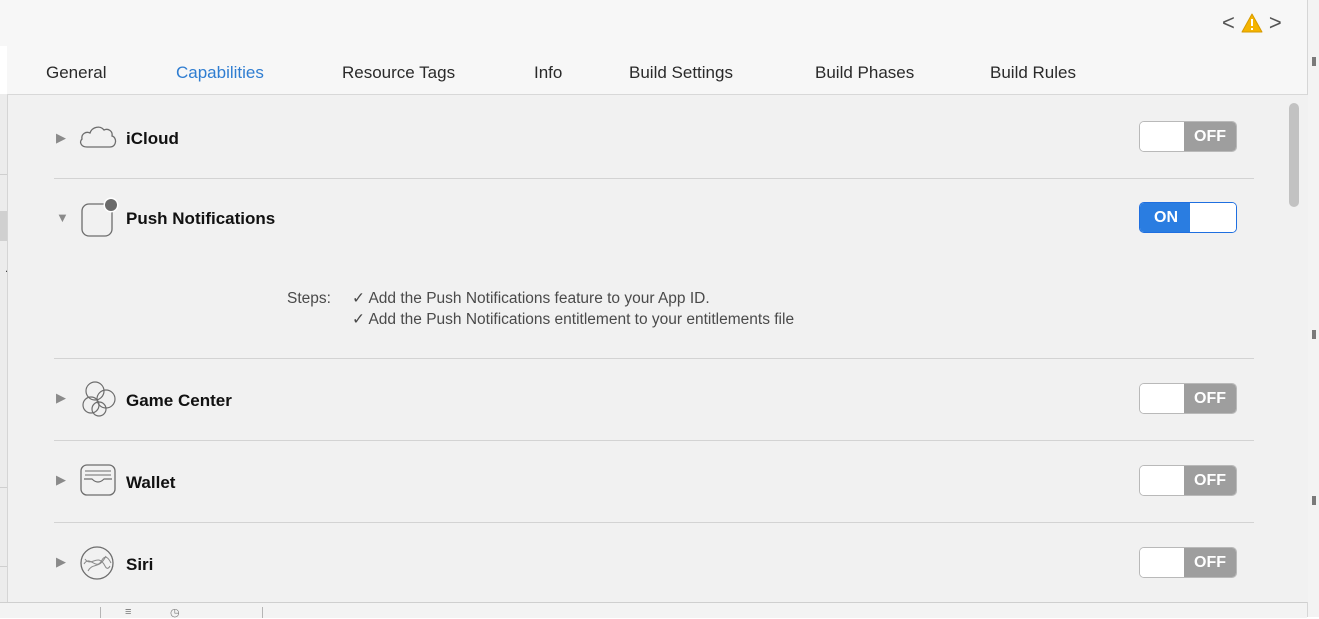 This screenshot has height=619, width=1319. What do you see at coordinates (659, 23) in the screenshot?
I see `window-top-bar: < >` at bounding box center [659, 23].